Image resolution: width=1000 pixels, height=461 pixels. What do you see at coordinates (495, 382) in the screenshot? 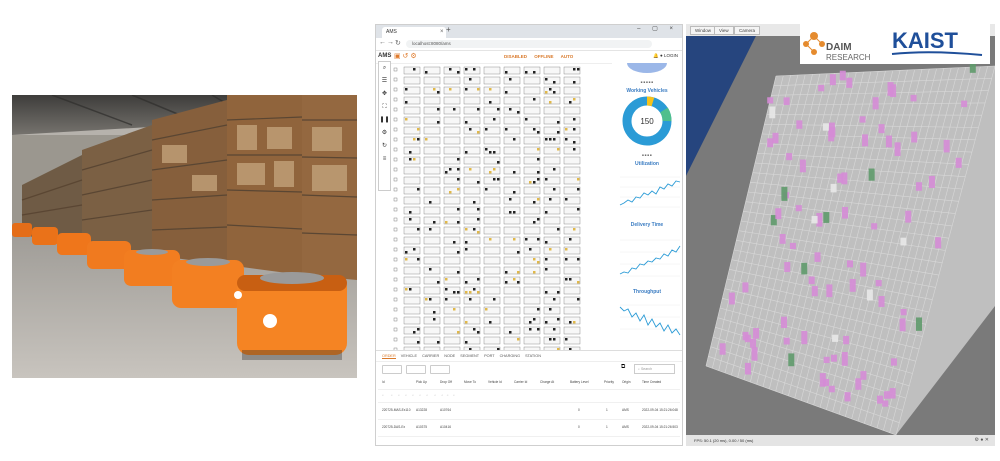
I see `col-vehicle-id: Vehicle Id` at bounding box center [495, 382].